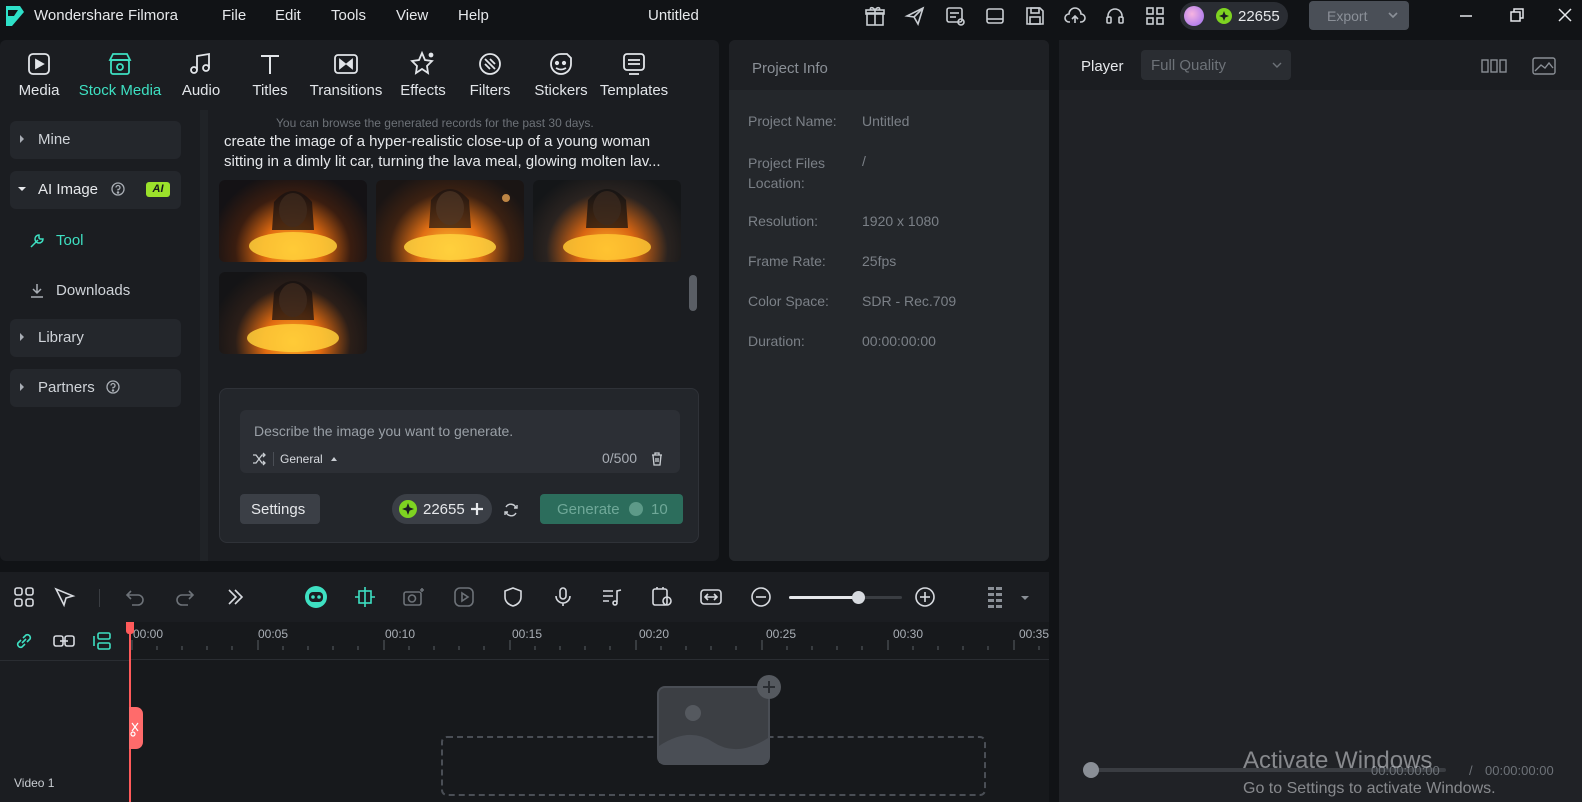  What do you see at coordinates (561, 74) in the screenshot?
I see `tab-stickers: Stickers` at bounding box center [561, 74].